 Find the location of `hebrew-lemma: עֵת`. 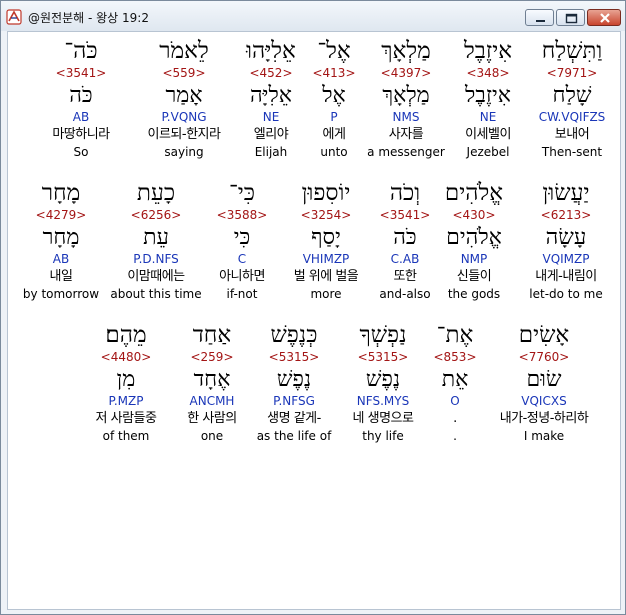

hebrew-lemma: עֵת is located at coordinates (156, 237).